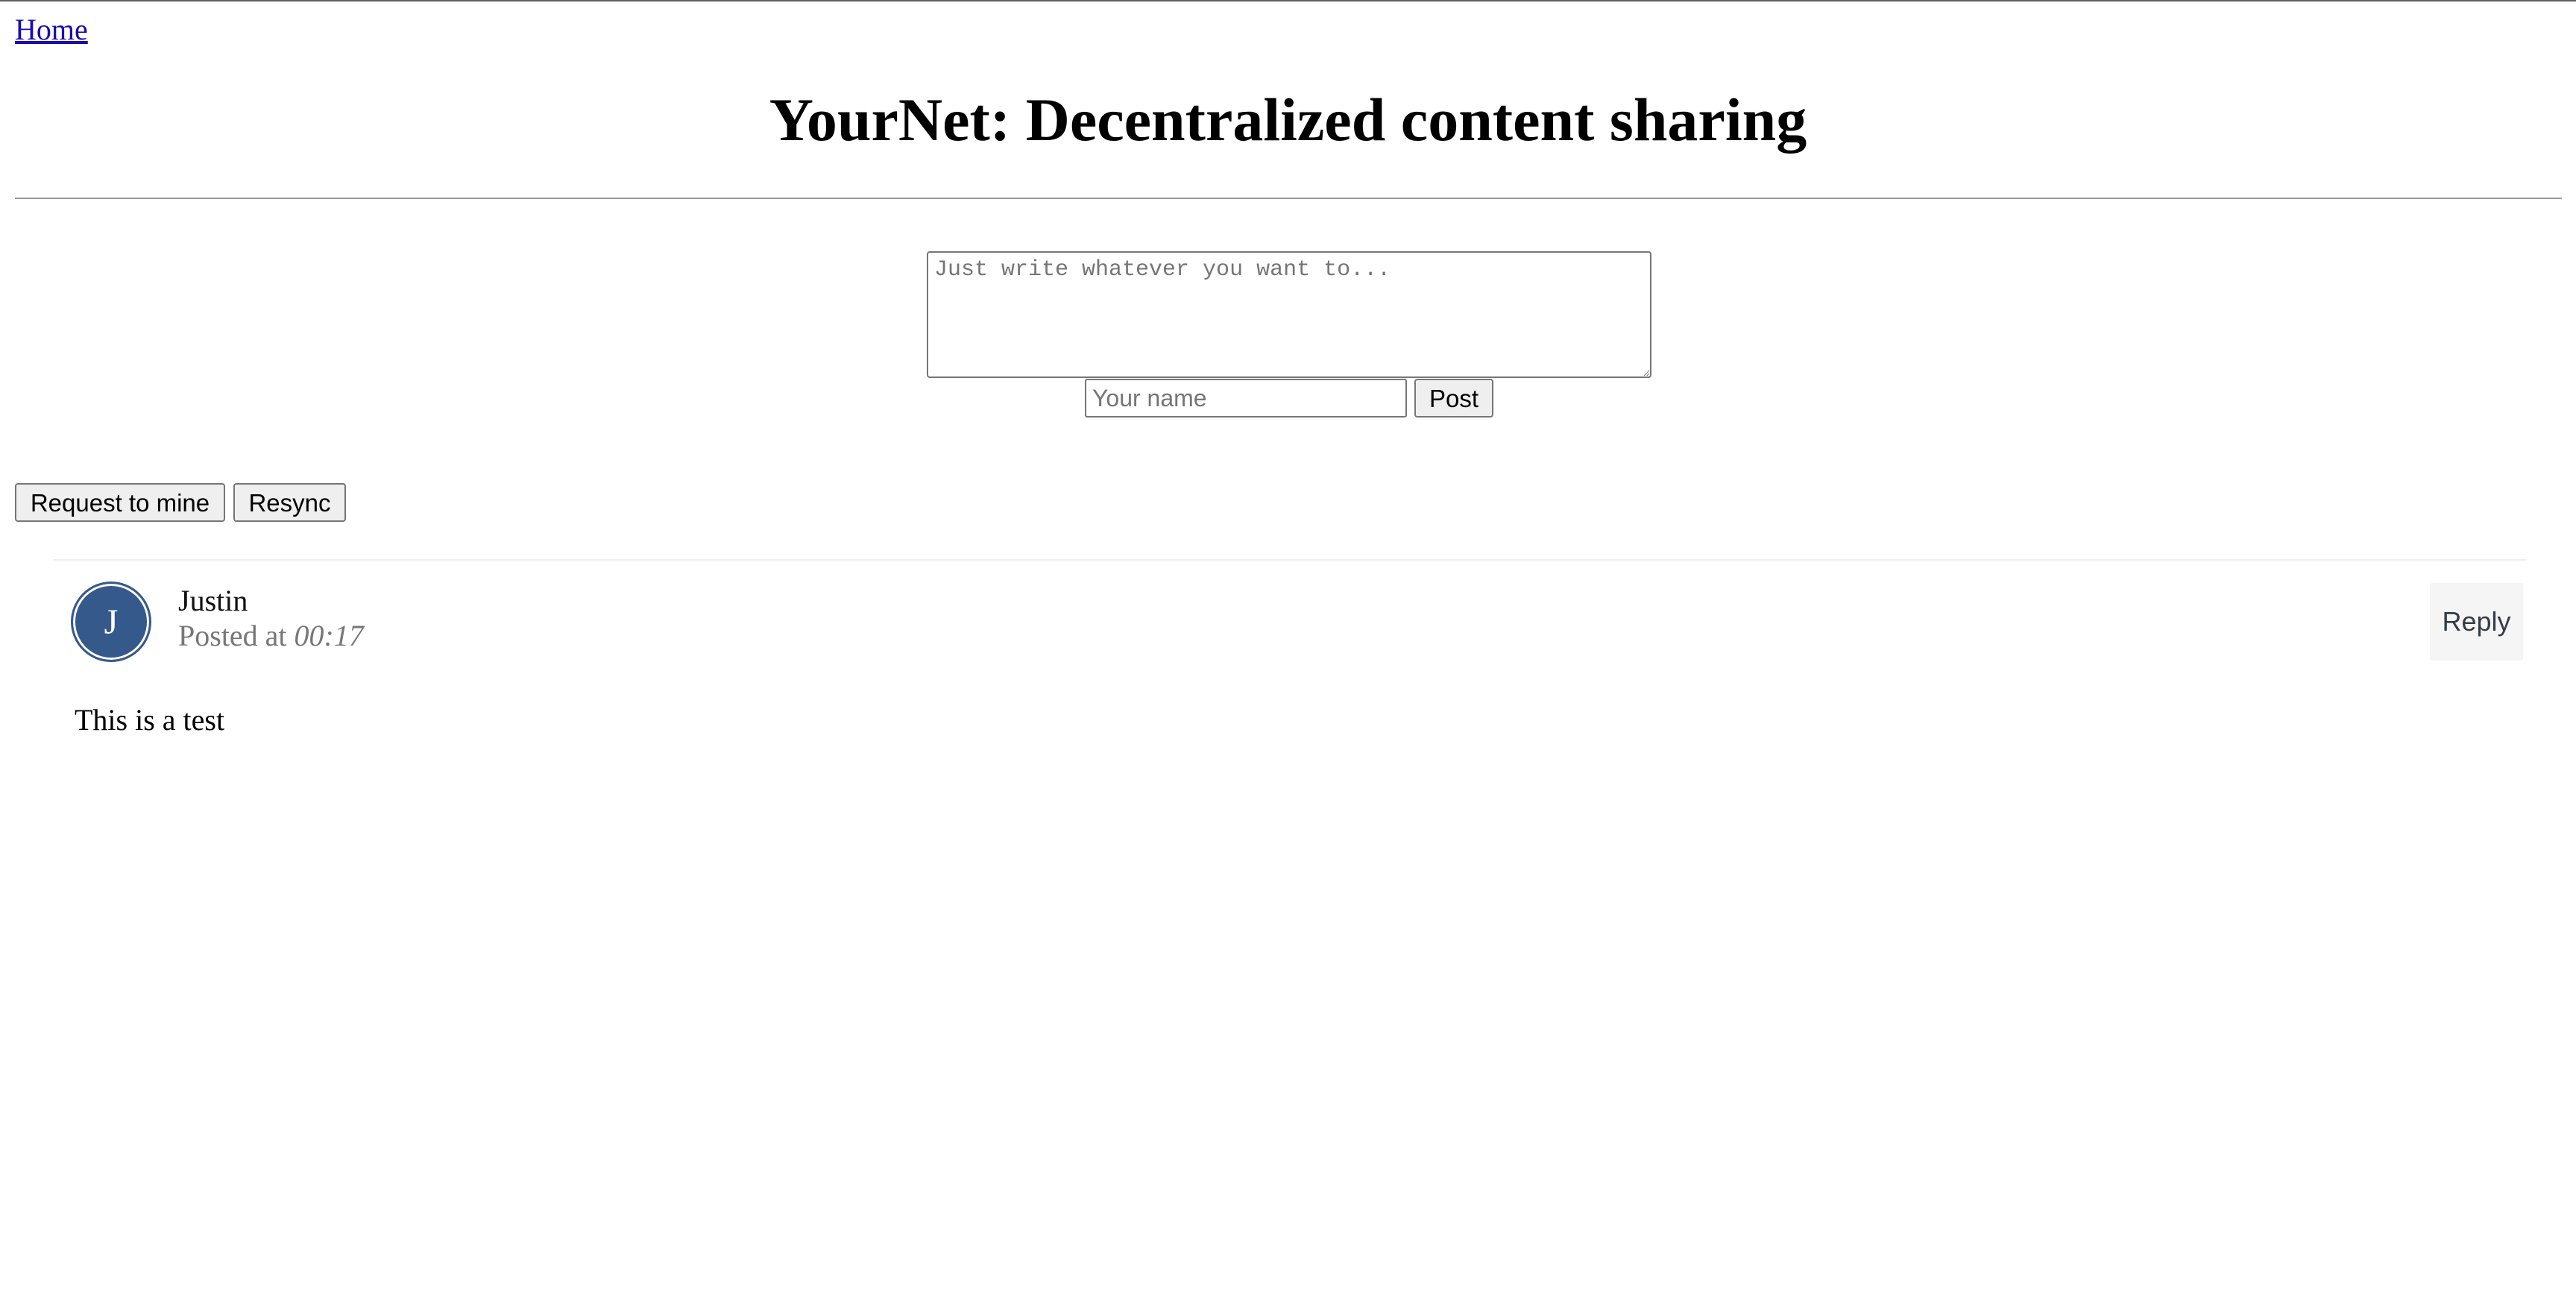  What do you see at coordinates (150, 720) in the screenshot?
I see `post-body: This is a test` at bounding box center [150, 720].